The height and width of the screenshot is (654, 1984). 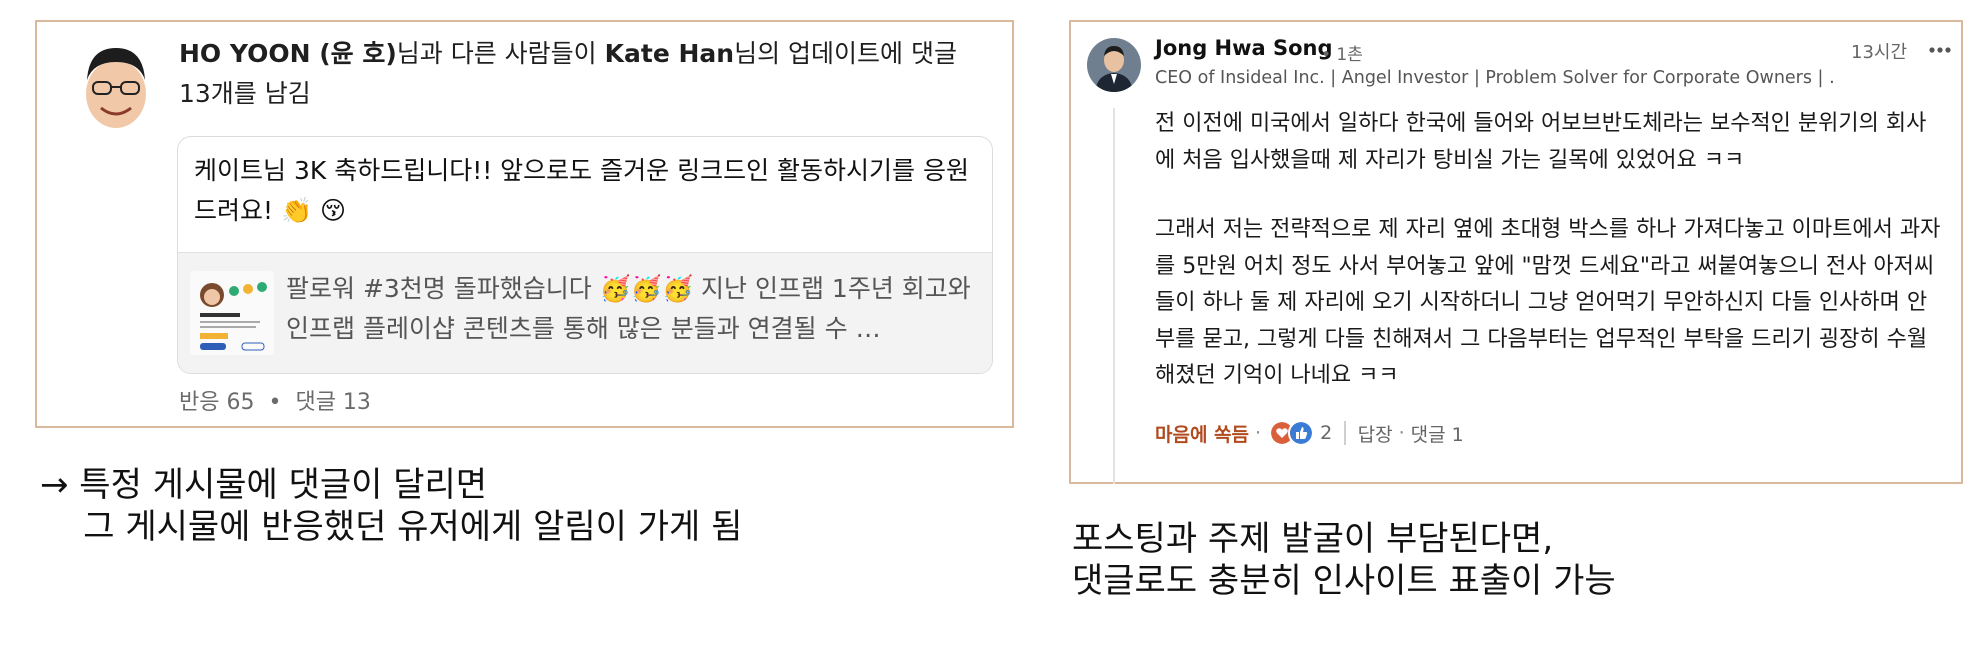 I want to click on comments-count: 댓글 13, so click(x=332, y=402).